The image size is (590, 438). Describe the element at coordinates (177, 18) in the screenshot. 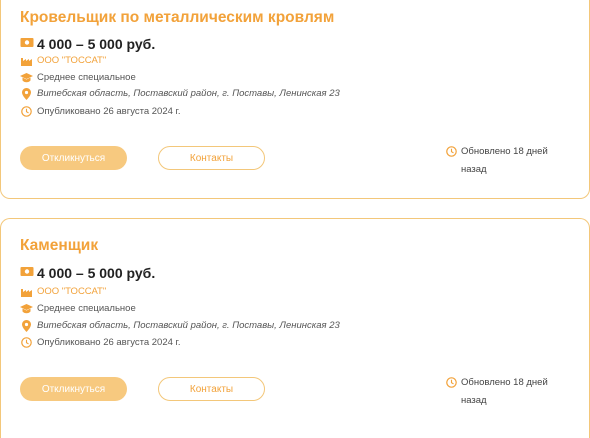

I see `vacancy-title: Кровельщик по металлическим кровлям` at that location.